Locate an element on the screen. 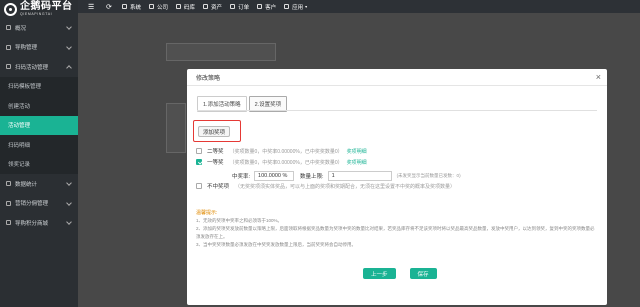  topbar-label: 应用 is located at coordinates (298, 7).